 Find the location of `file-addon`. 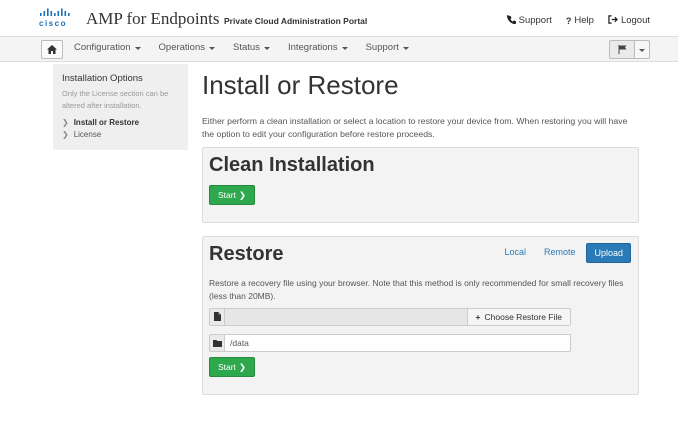

file-addon is located at coordinates (217, 317).